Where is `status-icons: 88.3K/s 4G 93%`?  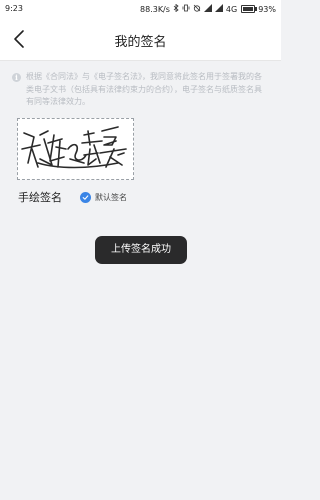 status-icons: 88.3K/s 4G 93% is located at coordinates (208, 8).